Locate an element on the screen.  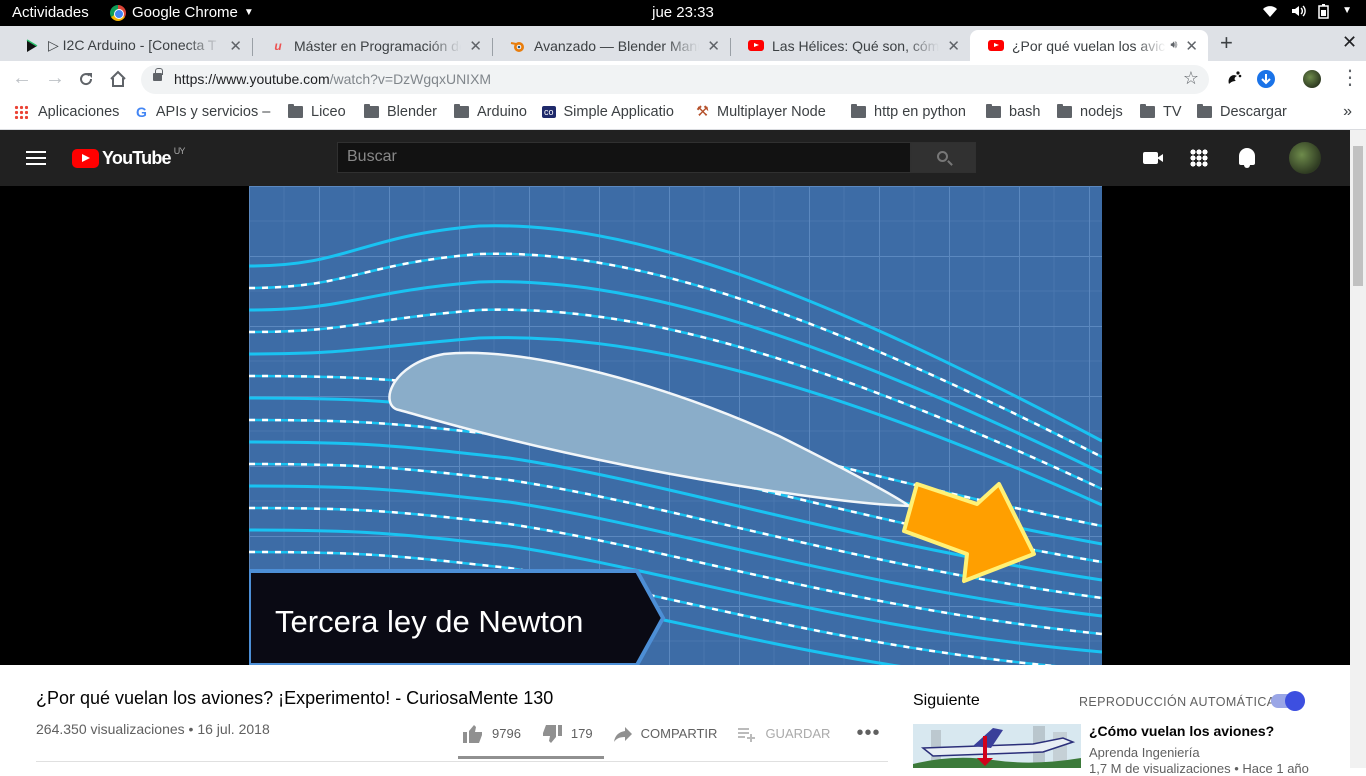
tab-title: ¿Por qué vuelan los avic is located at coordinates (1089, 45).